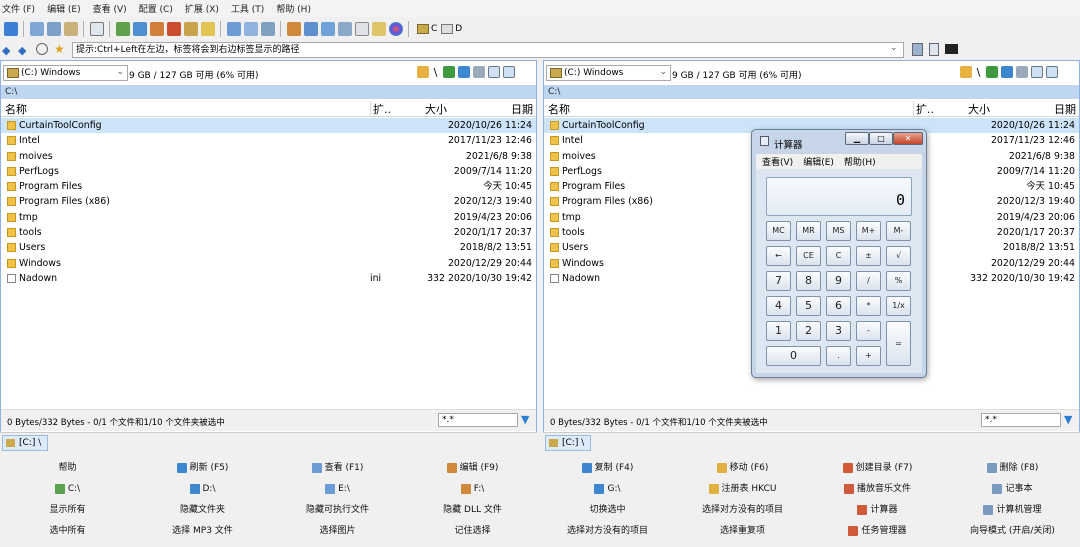 Image resolution: width=1080 pixels, height=547 pixels. What do you see at coordinates (991, 72) in the screenshot?
I see `up-icon` at bounding box center [991, 72].